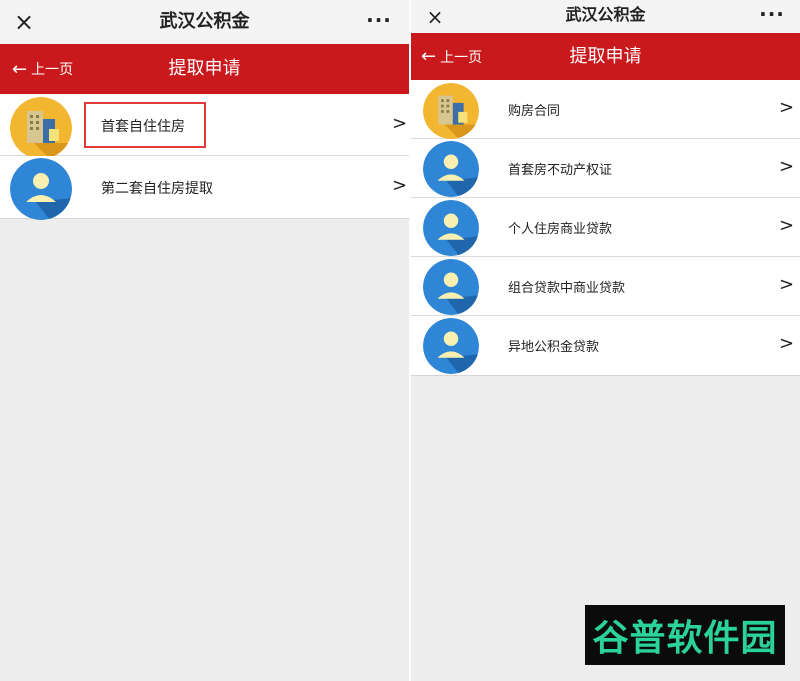  I want to click on watermark-text: 谷普软件园, so click(685, 638).